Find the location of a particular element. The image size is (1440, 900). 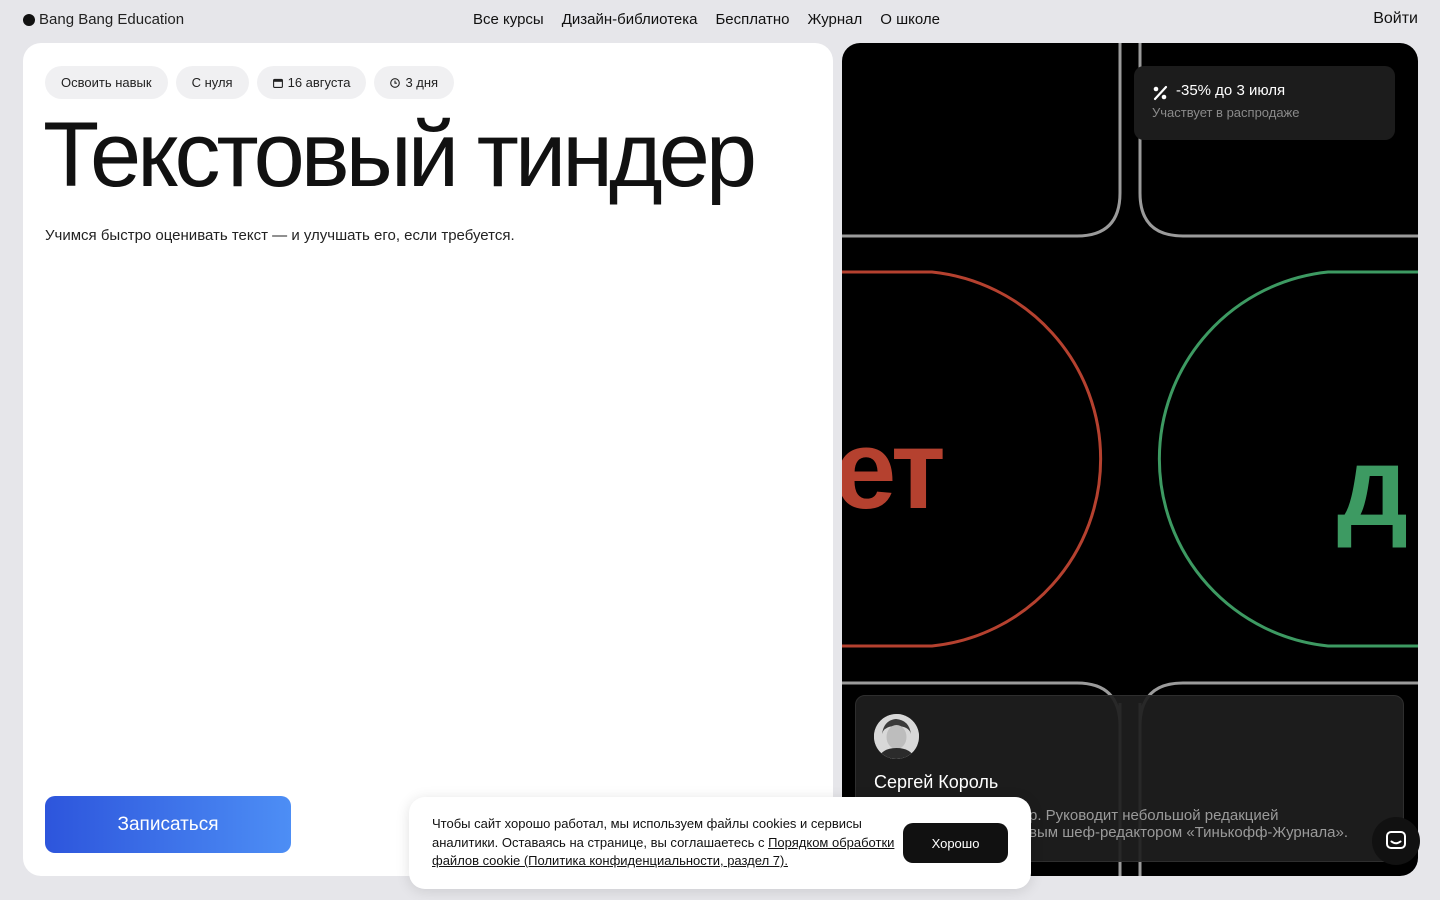

chat-button is located at coordinates (1396, 841).